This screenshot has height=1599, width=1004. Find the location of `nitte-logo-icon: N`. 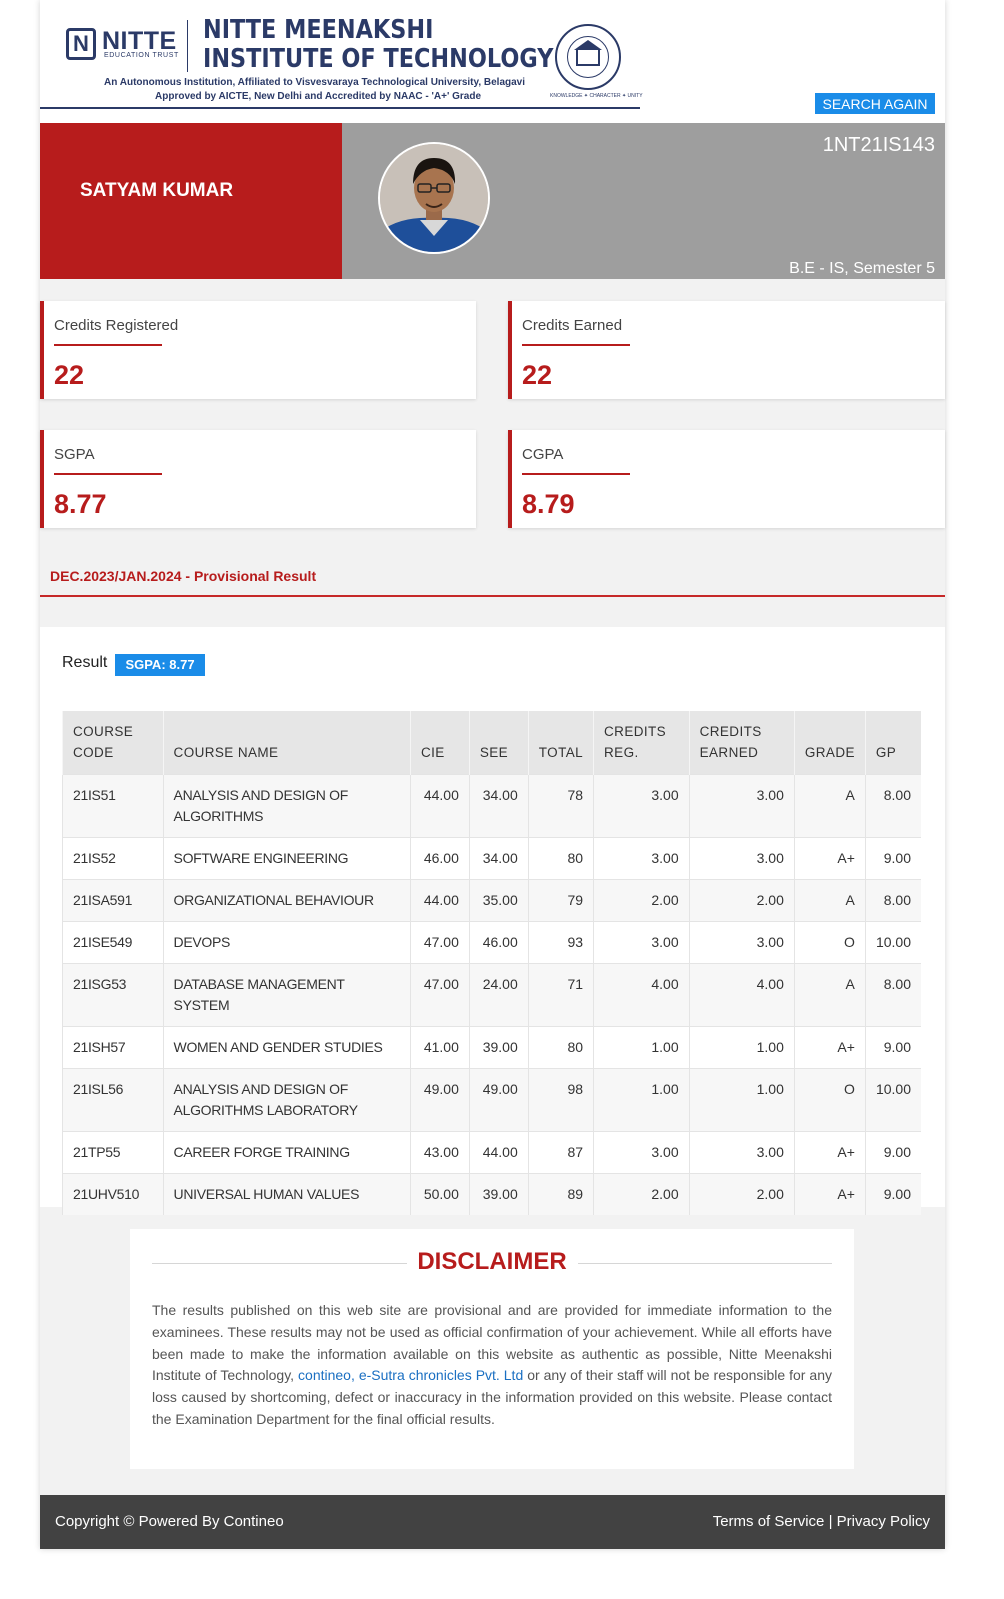

nitte-logo-icon: N is located at coordinates (81, 44).